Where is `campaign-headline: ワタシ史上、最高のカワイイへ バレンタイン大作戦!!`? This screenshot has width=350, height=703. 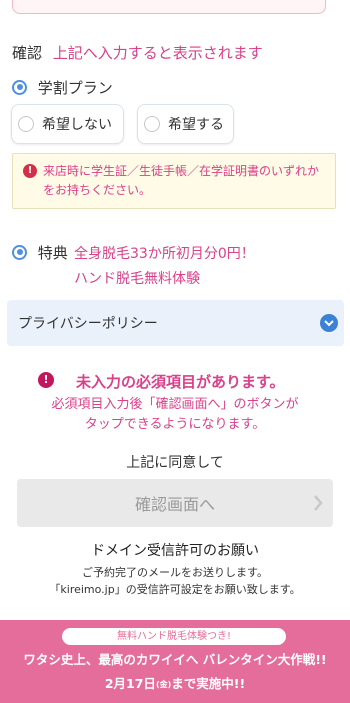
campaign-headline: ワタシ史上、最高のカワイイへ バレンタイン大作戦!! is located at coordinates (175, 659).